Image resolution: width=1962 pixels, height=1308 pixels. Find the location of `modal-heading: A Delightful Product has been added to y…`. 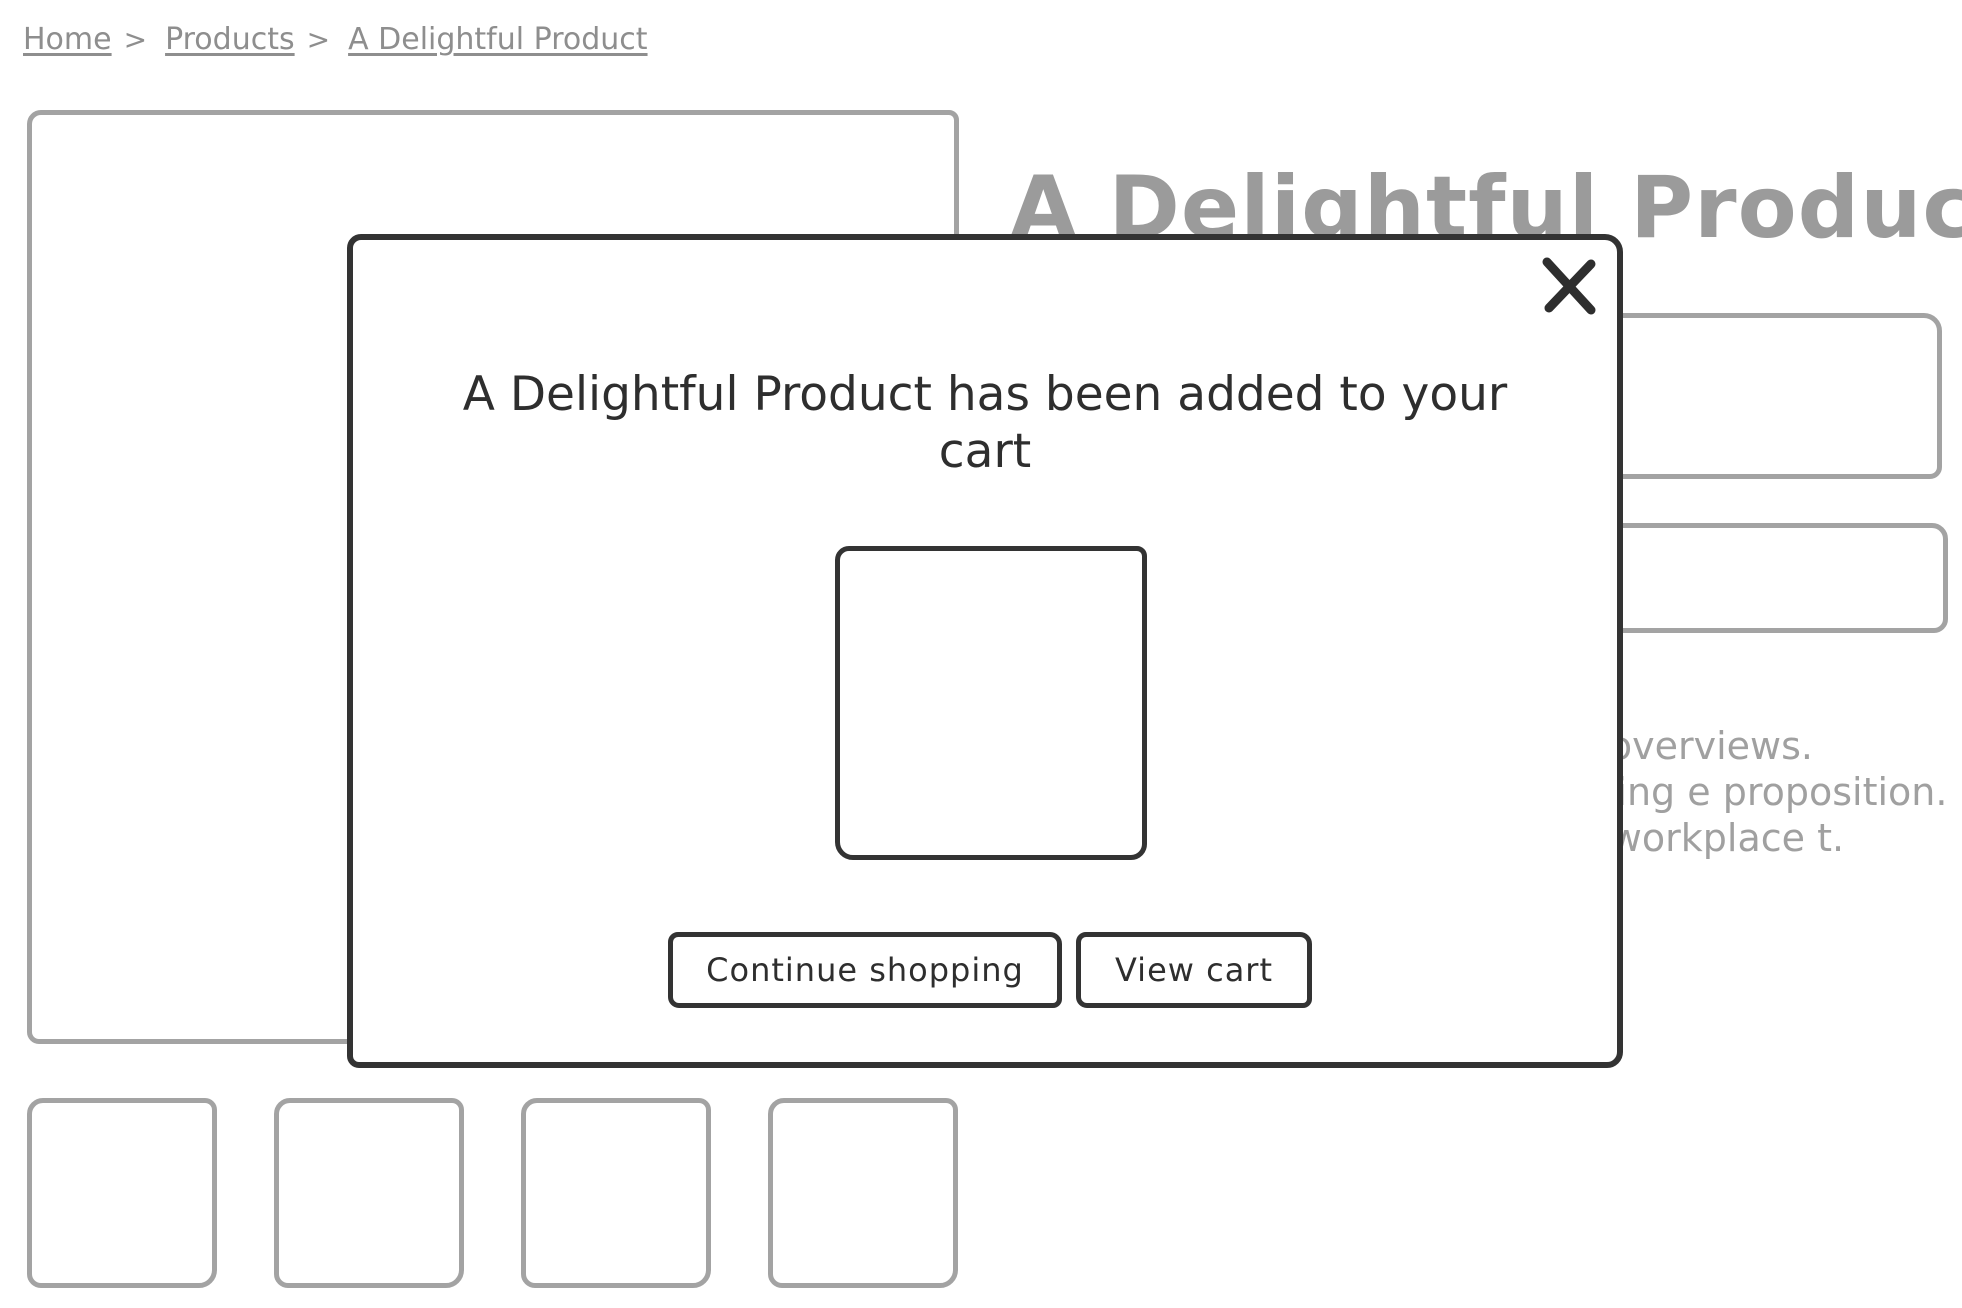

modal-heading: A Delightful Product has been added to y… is located at coordinates (985, 423).